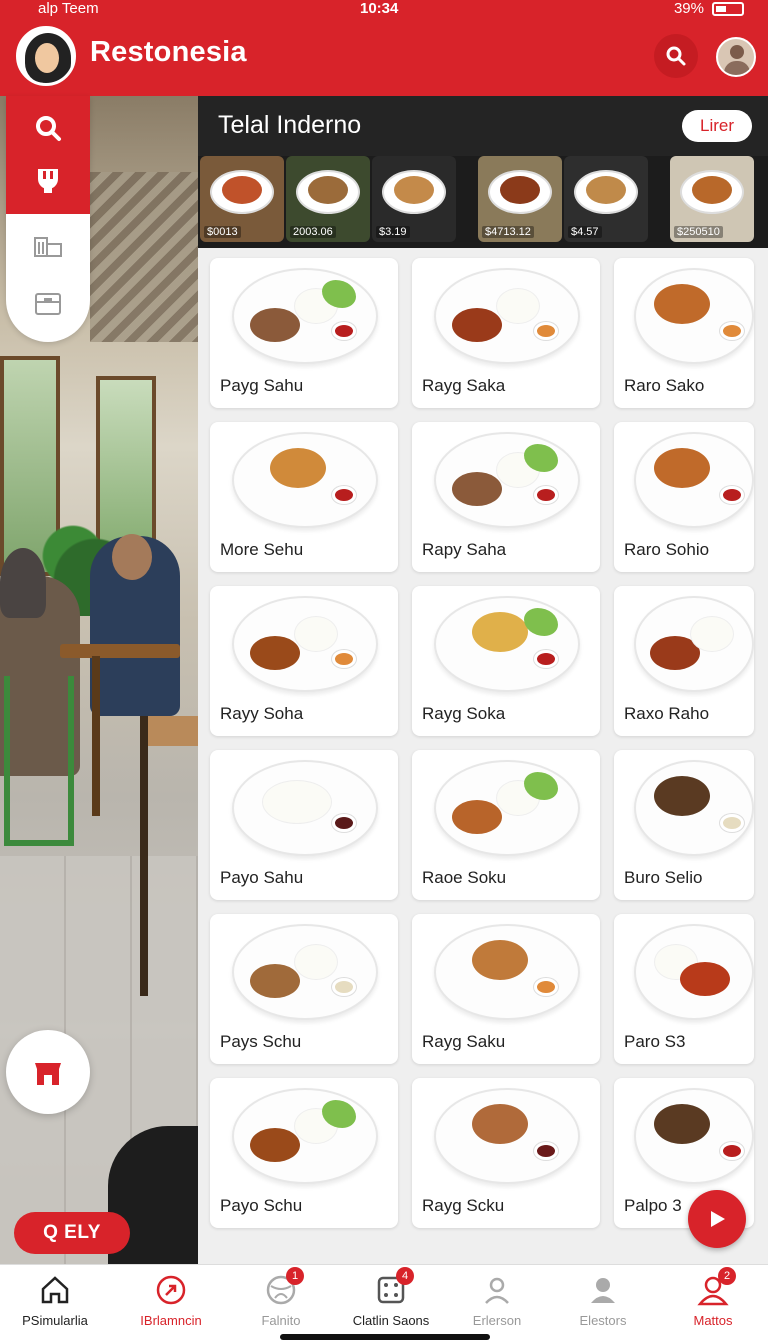 This screenshot has width=768, height=1344. What do you see at coordinates (606, 199) in the screenshot?
I see `featured-item: $4.57` at bounding box center [606, 199].